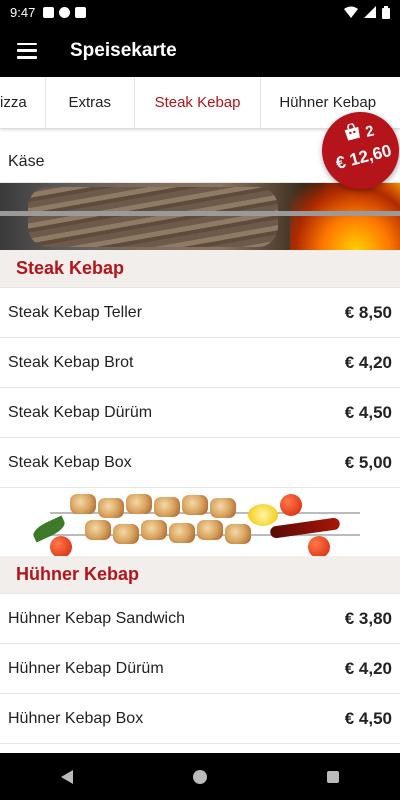 The image size is (400, 800). What do you see at coordinates (368, 618) in the screenshot?
I see `item-price: € 3,80` at bounding box center [368, 618].